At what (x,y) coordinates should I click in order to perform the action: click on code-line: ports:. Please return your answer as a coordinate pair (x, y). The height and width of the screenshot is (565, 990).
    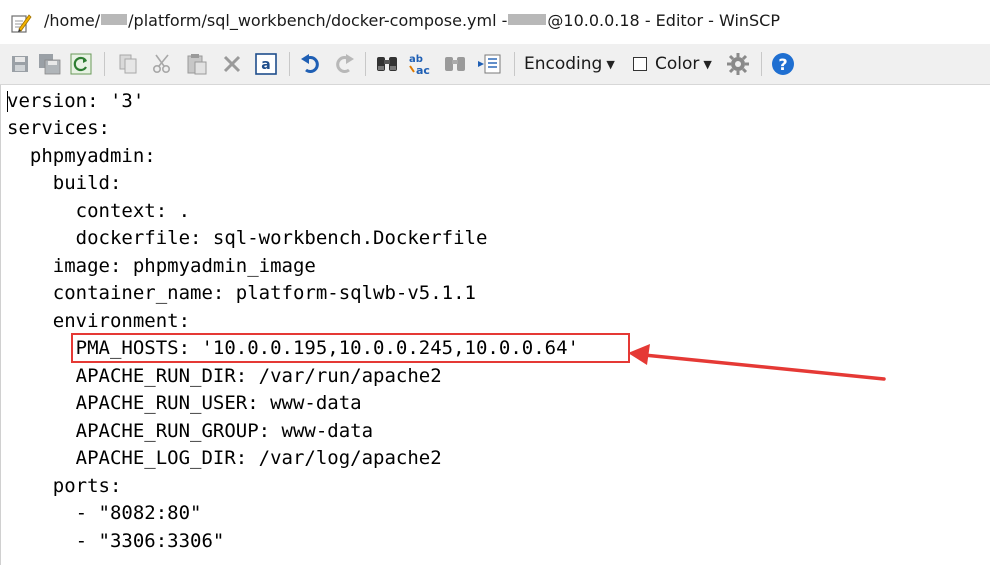
    Looking at the image, I should click on (64, 486).